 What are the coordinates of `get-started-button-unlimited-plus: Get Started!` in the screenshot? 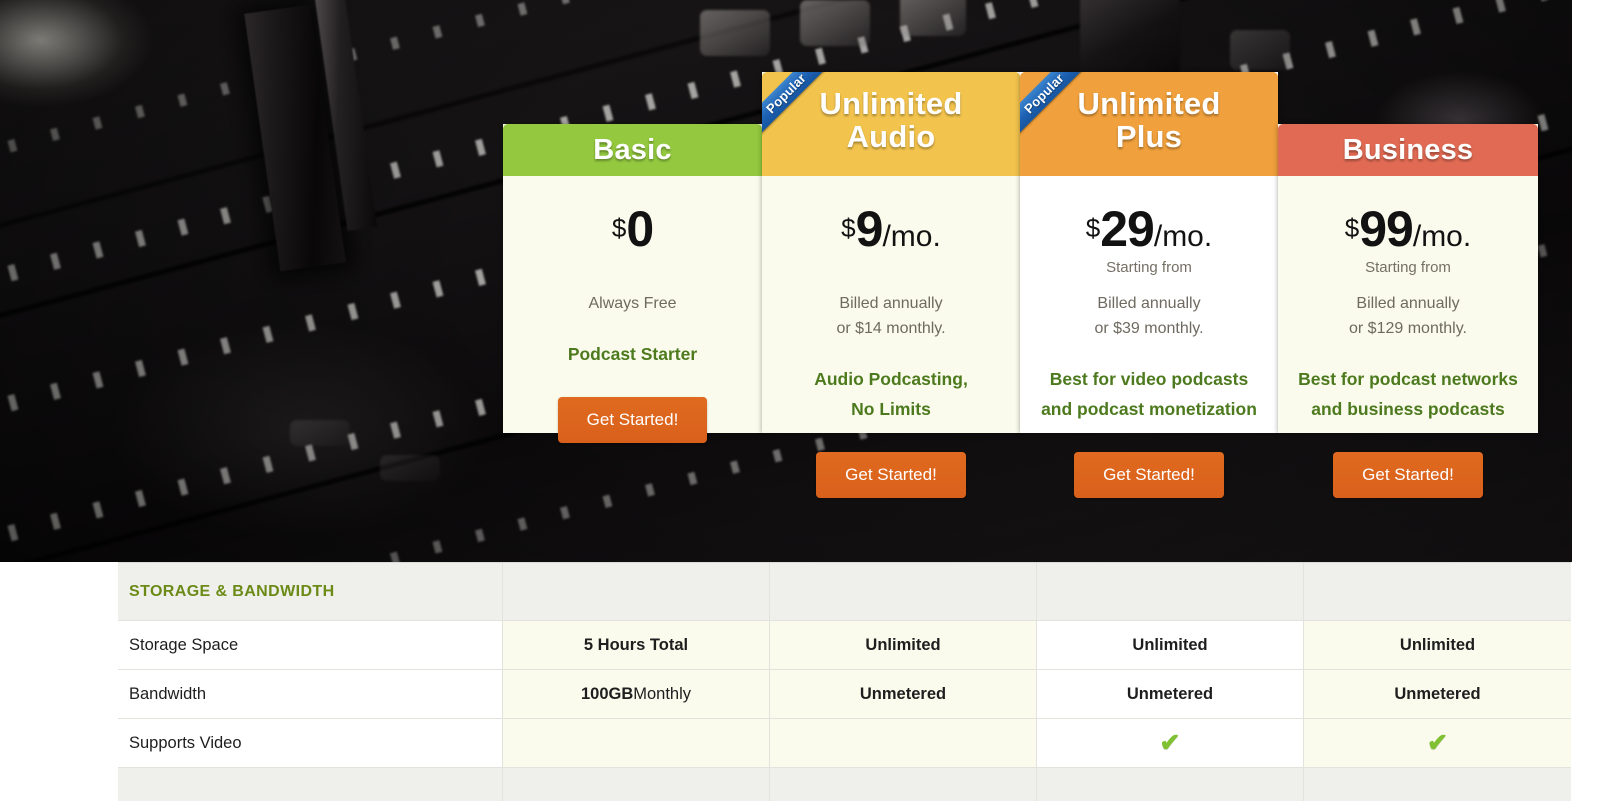 It's located at (1149, 474).